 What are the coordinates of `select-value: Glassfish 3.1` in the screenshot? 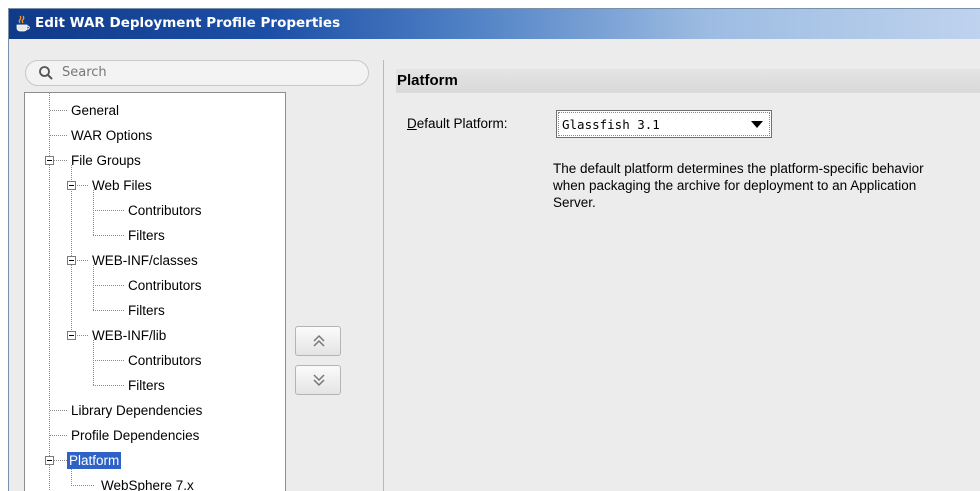 It's located at (611, 124).